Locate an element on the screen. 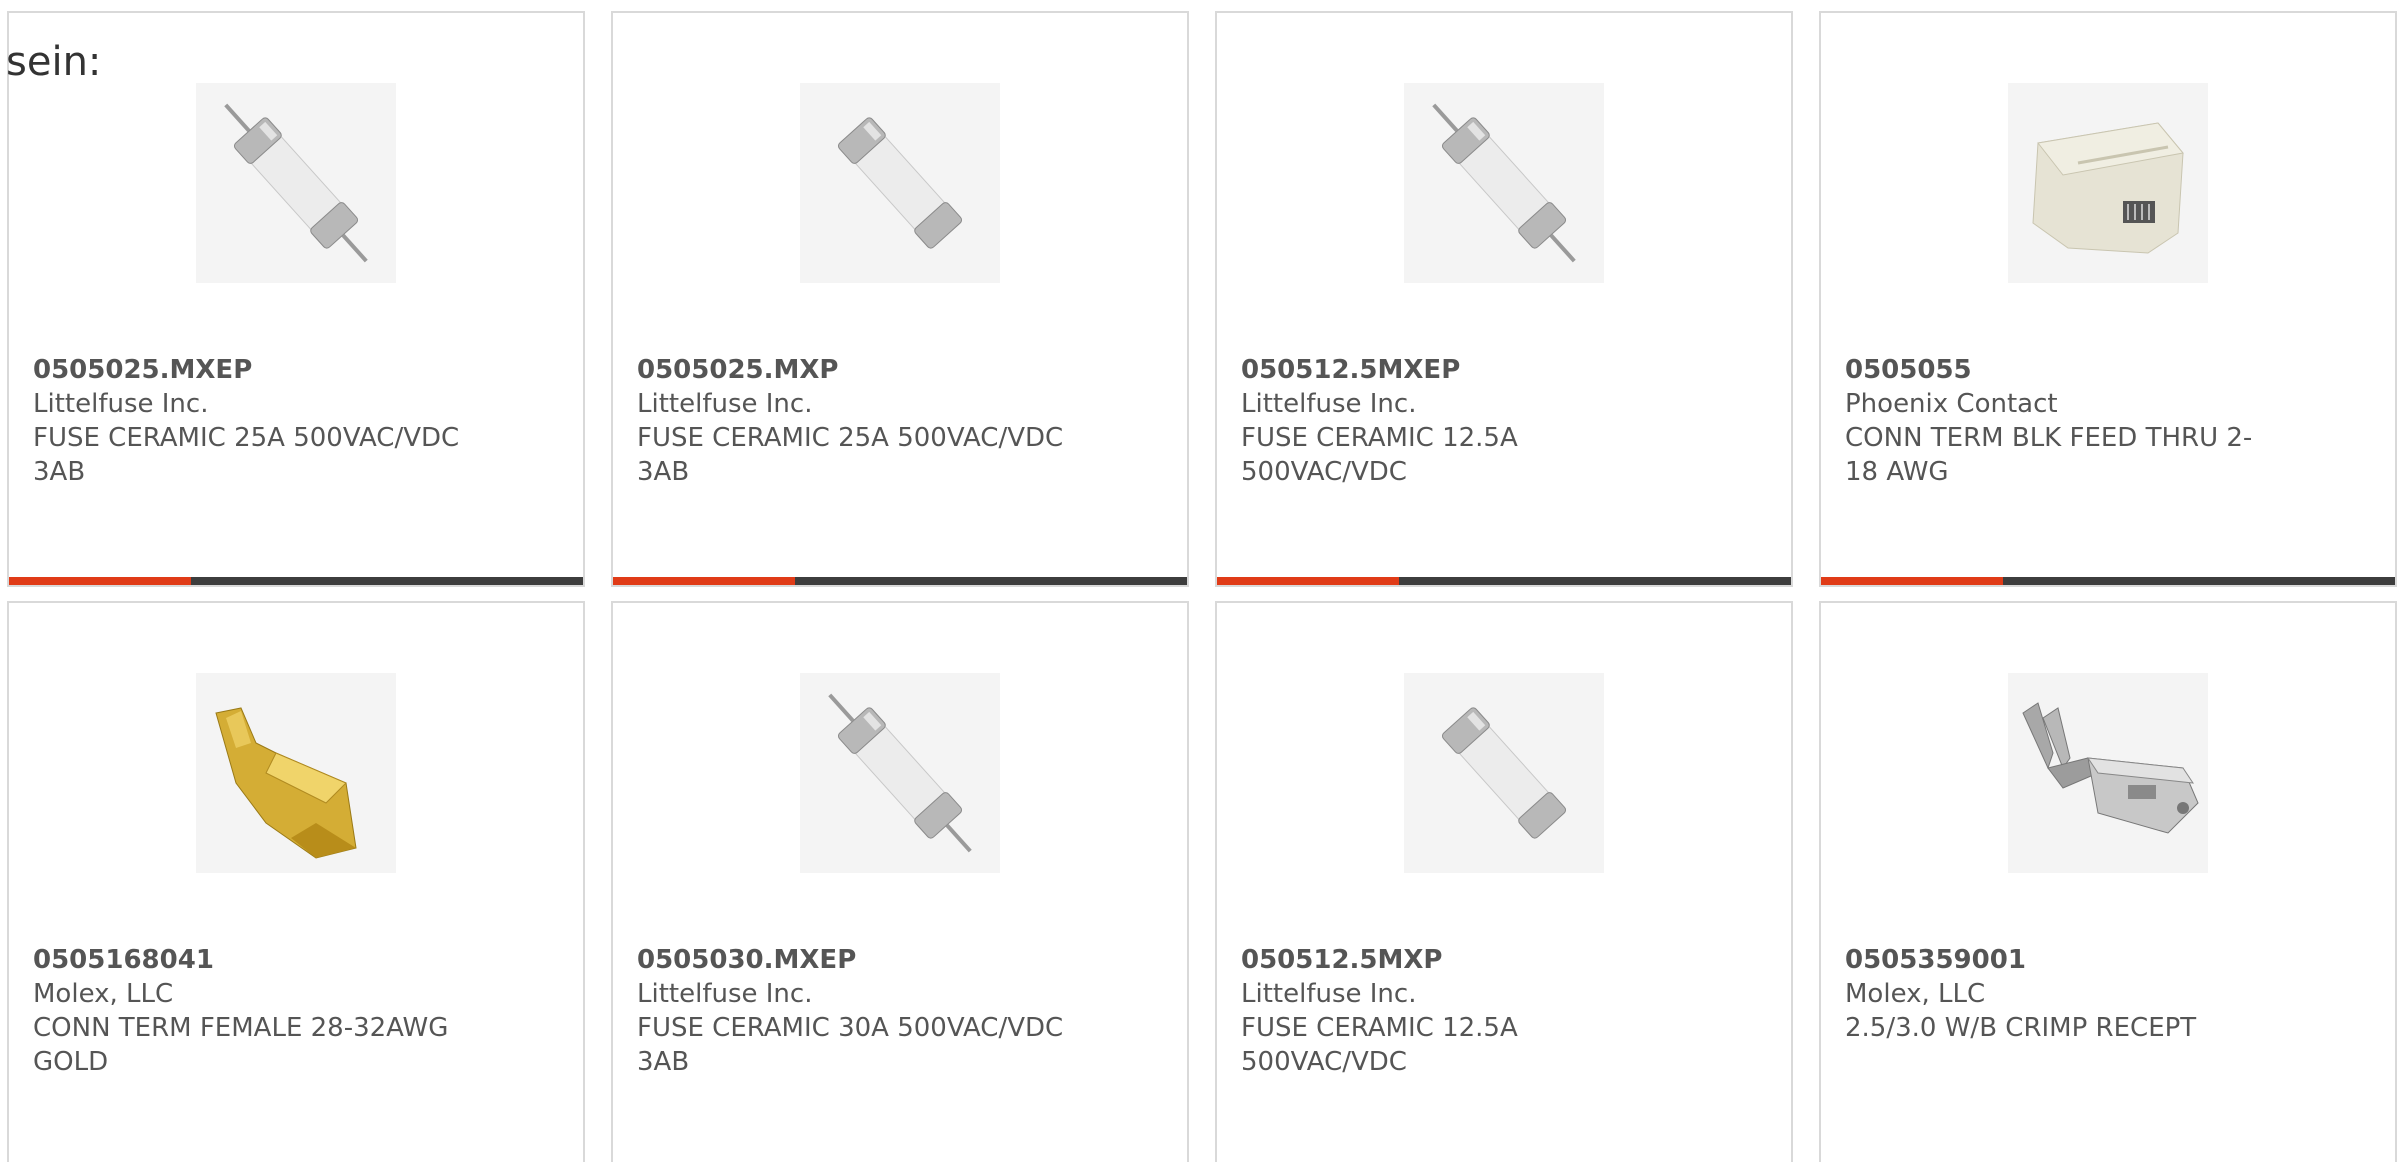  part-number: 0505025.MXP is located at coordinates (857, 370).